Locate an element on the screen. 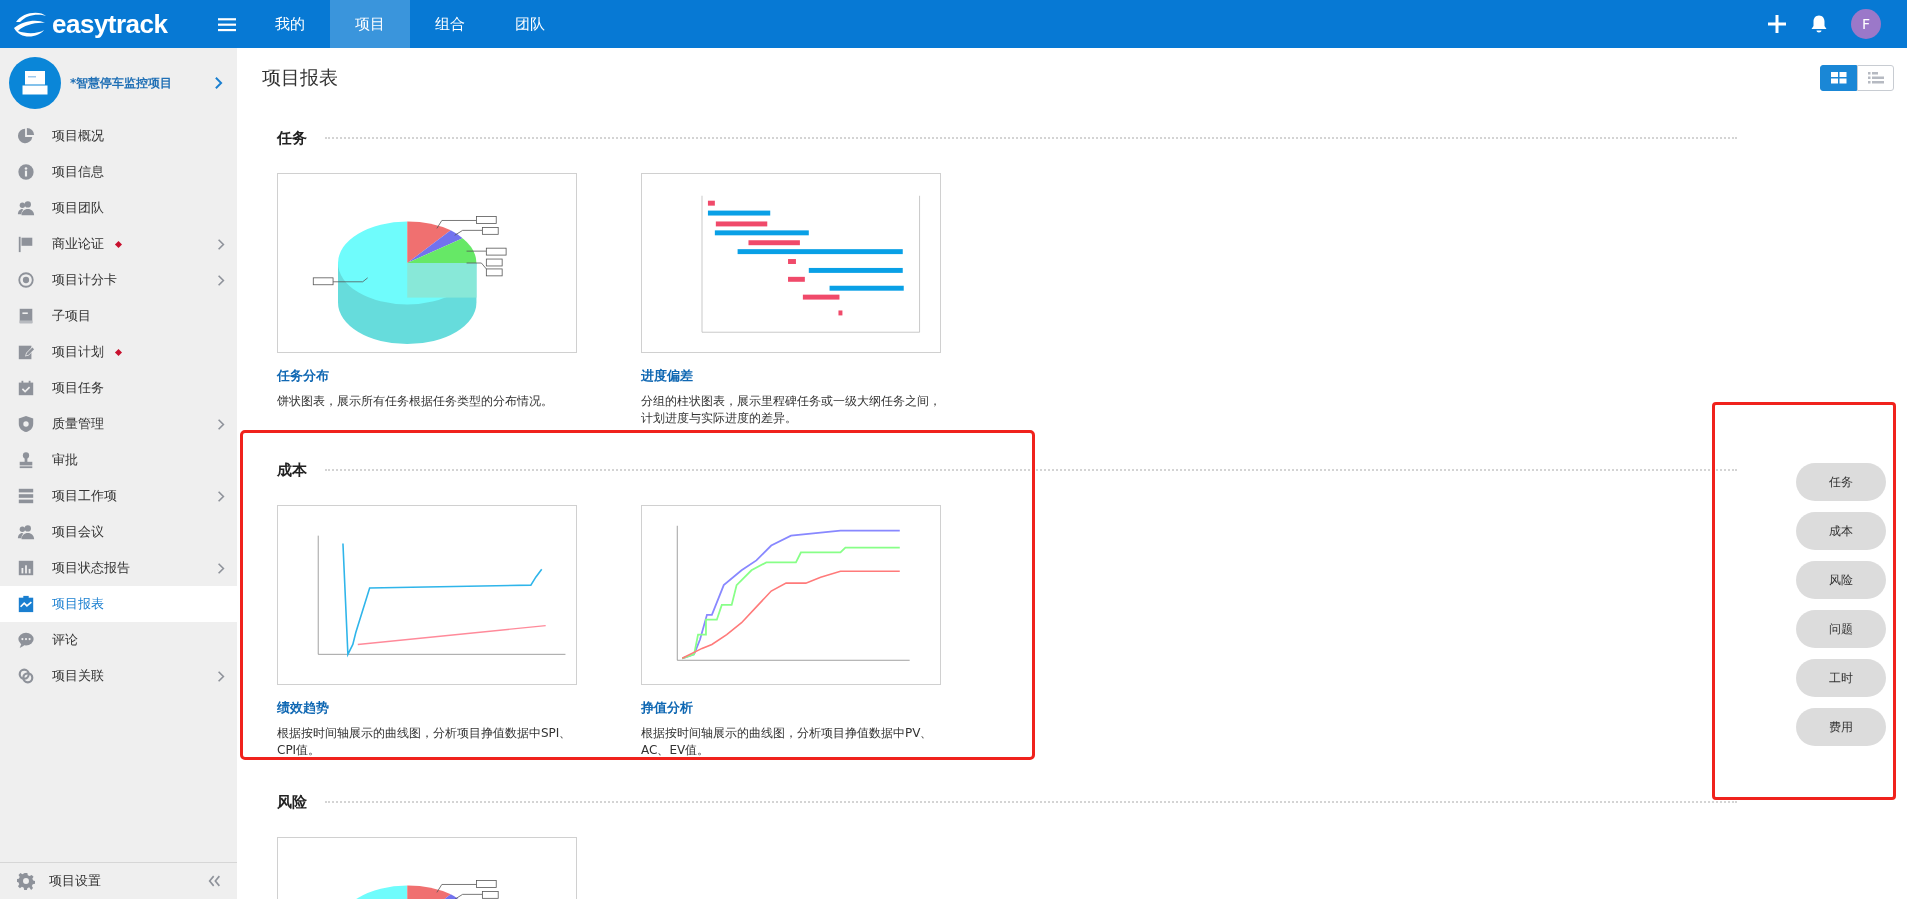  flag-icon is located at coordinates (26, 244).